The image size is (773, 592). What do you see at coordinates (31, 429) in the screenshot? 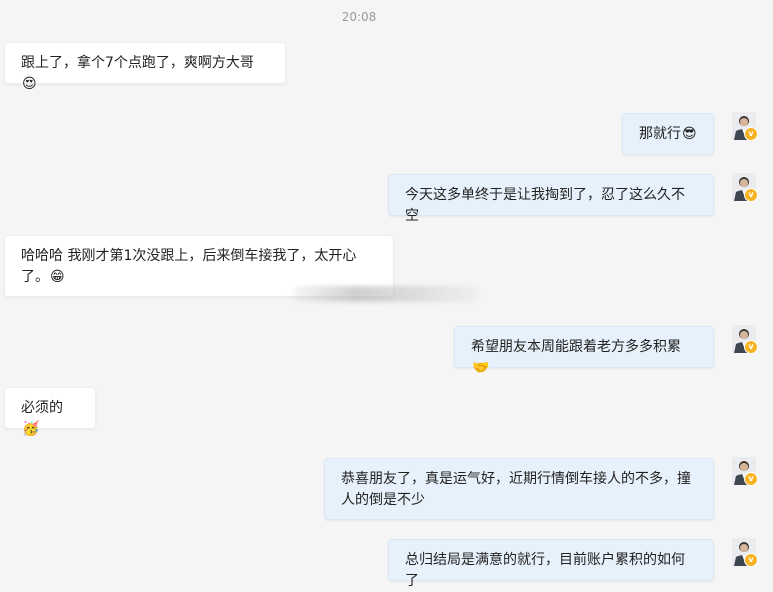
I see `party-face-emoji-icon: 🥳` at bounding box center [31, 429].